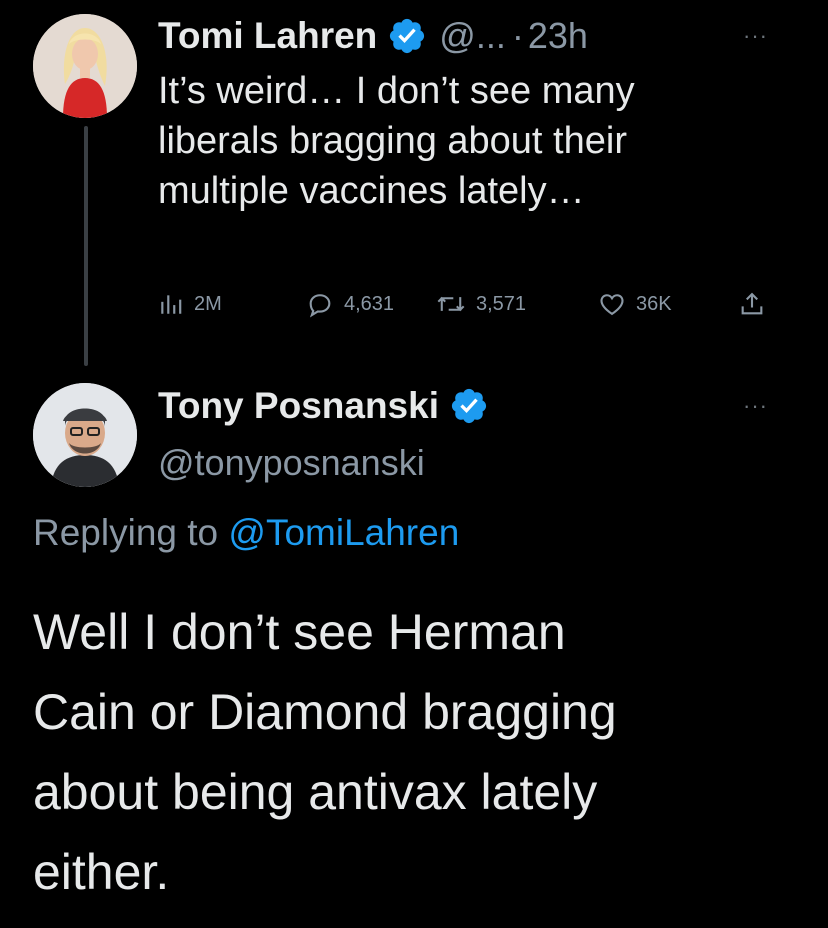  Describe the element at coordinates (126, 532) in the screenshot. I see `replying-to-label: Replying to` at that location.